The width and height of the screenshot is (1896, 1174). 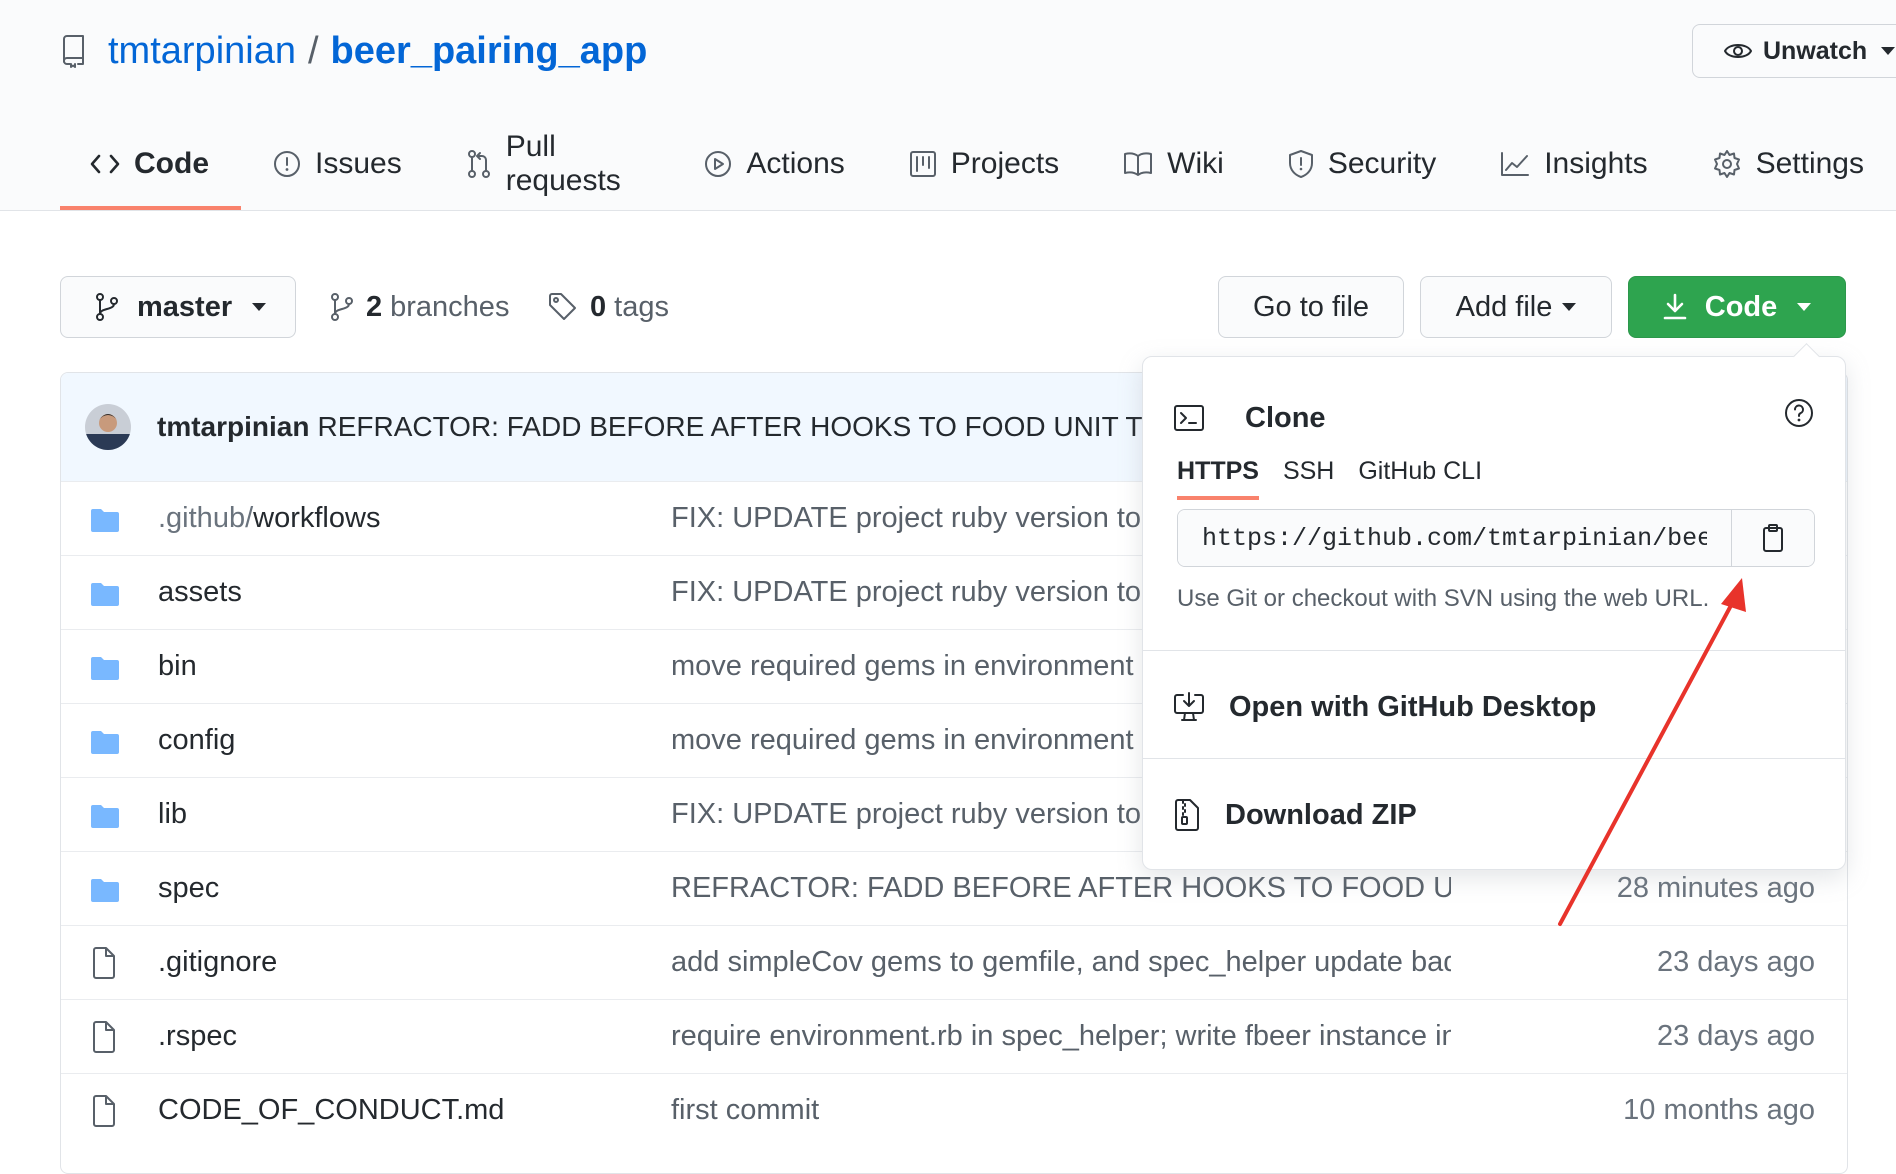 I want to click on add-file-button: Add file, so click(x=1516, y=307).